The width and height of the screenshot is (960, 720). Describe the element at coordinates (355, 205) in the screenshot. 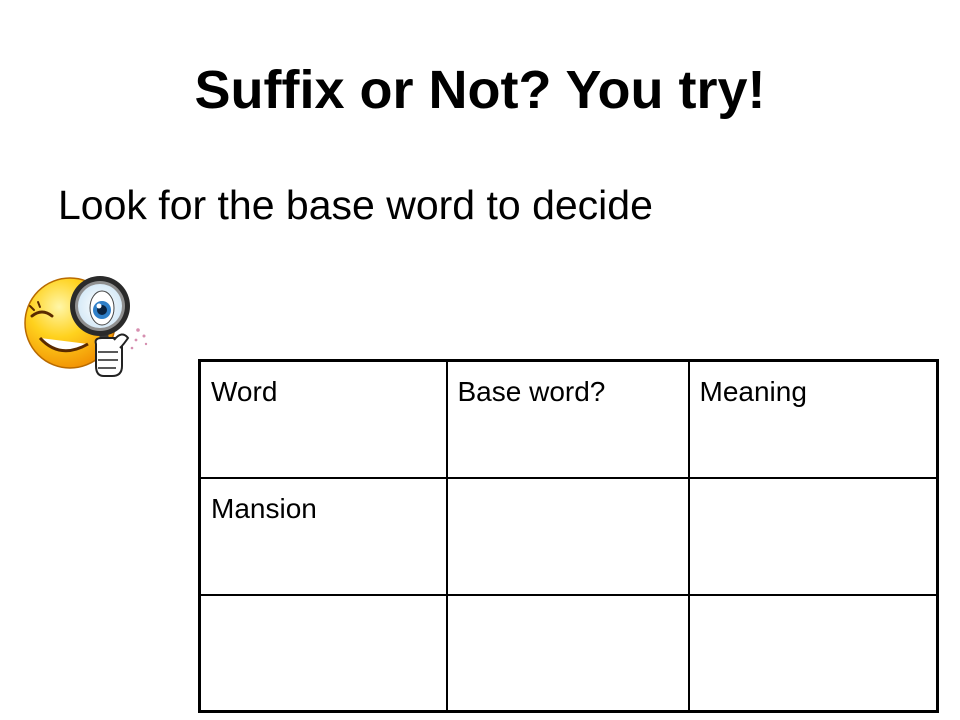

I see `slide-subtitle: Look for the base word to decide` at that location.